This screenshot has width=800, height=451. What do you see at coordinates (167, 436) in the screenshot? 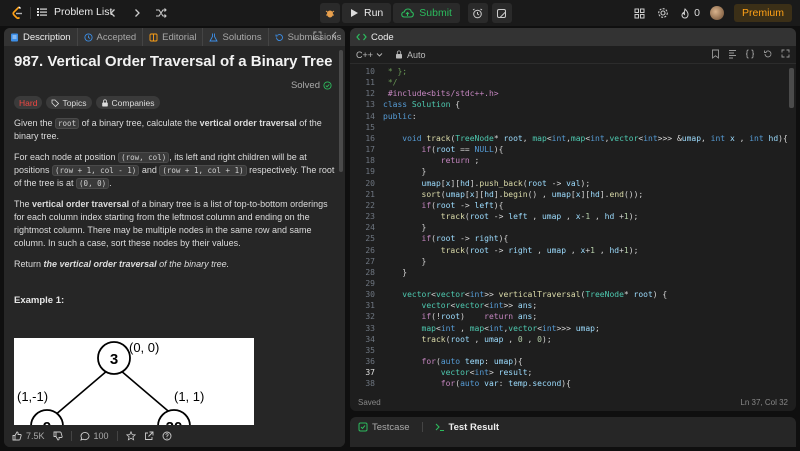
I see `help-button` at bounding box center [167, 436].